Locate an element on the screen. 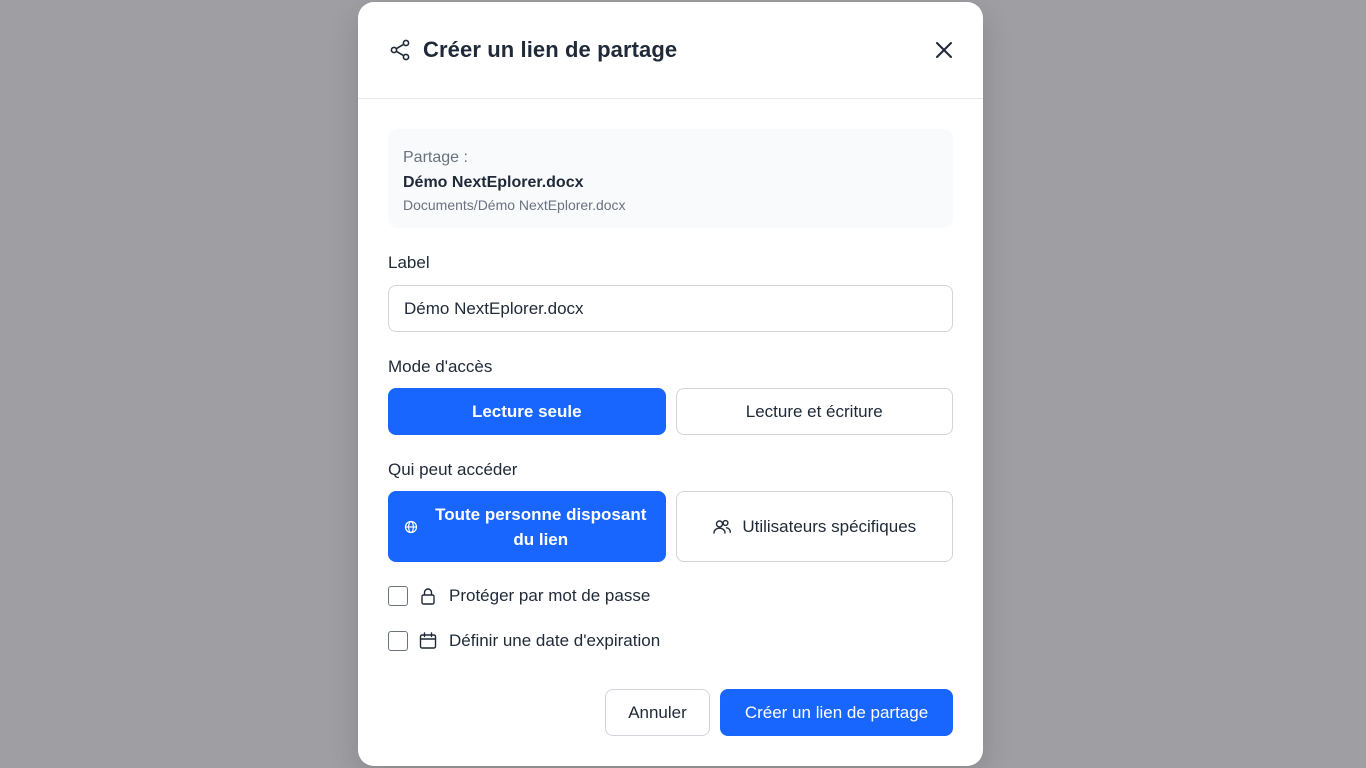  shared-file-name: Démo NextEplorer.docx is located at coordinates (493, 182).